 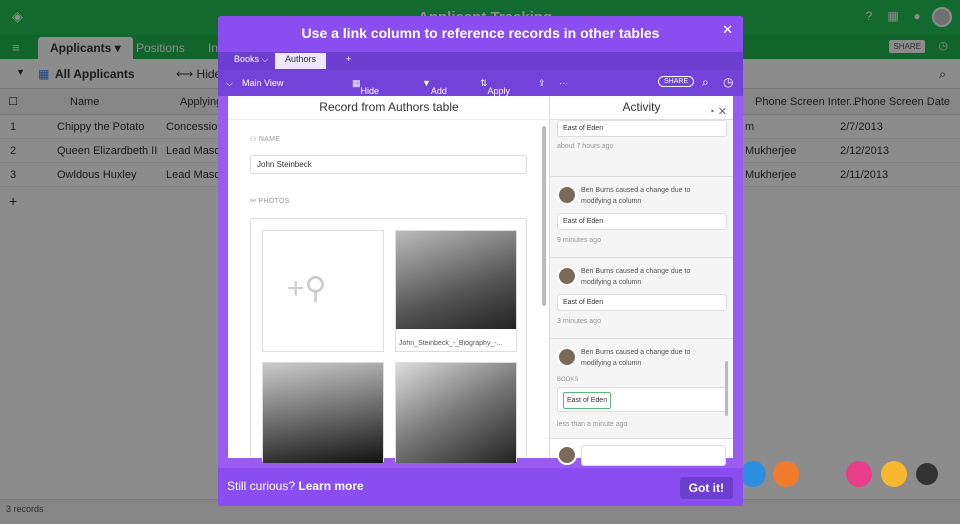 I want to click on footer-prompt: Still curious?, so click(x=263, y=486).